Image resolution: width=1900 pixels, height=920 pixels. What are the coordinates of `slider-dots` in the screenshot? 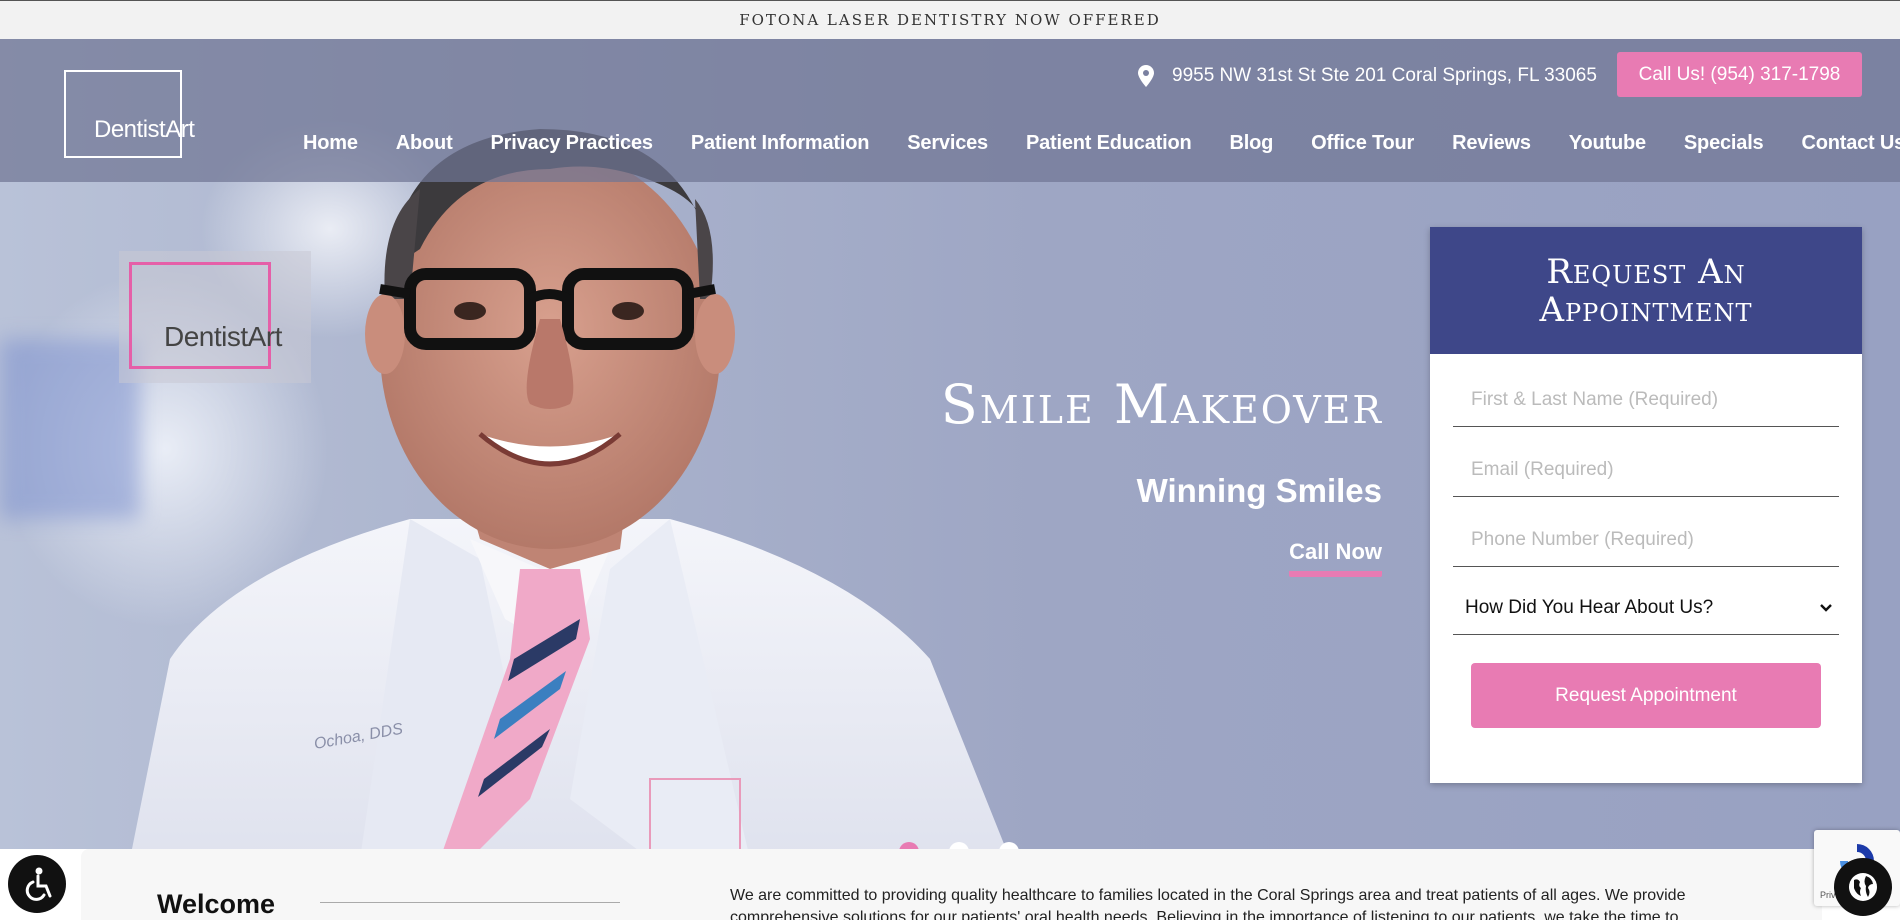 It's located at (959, 845).